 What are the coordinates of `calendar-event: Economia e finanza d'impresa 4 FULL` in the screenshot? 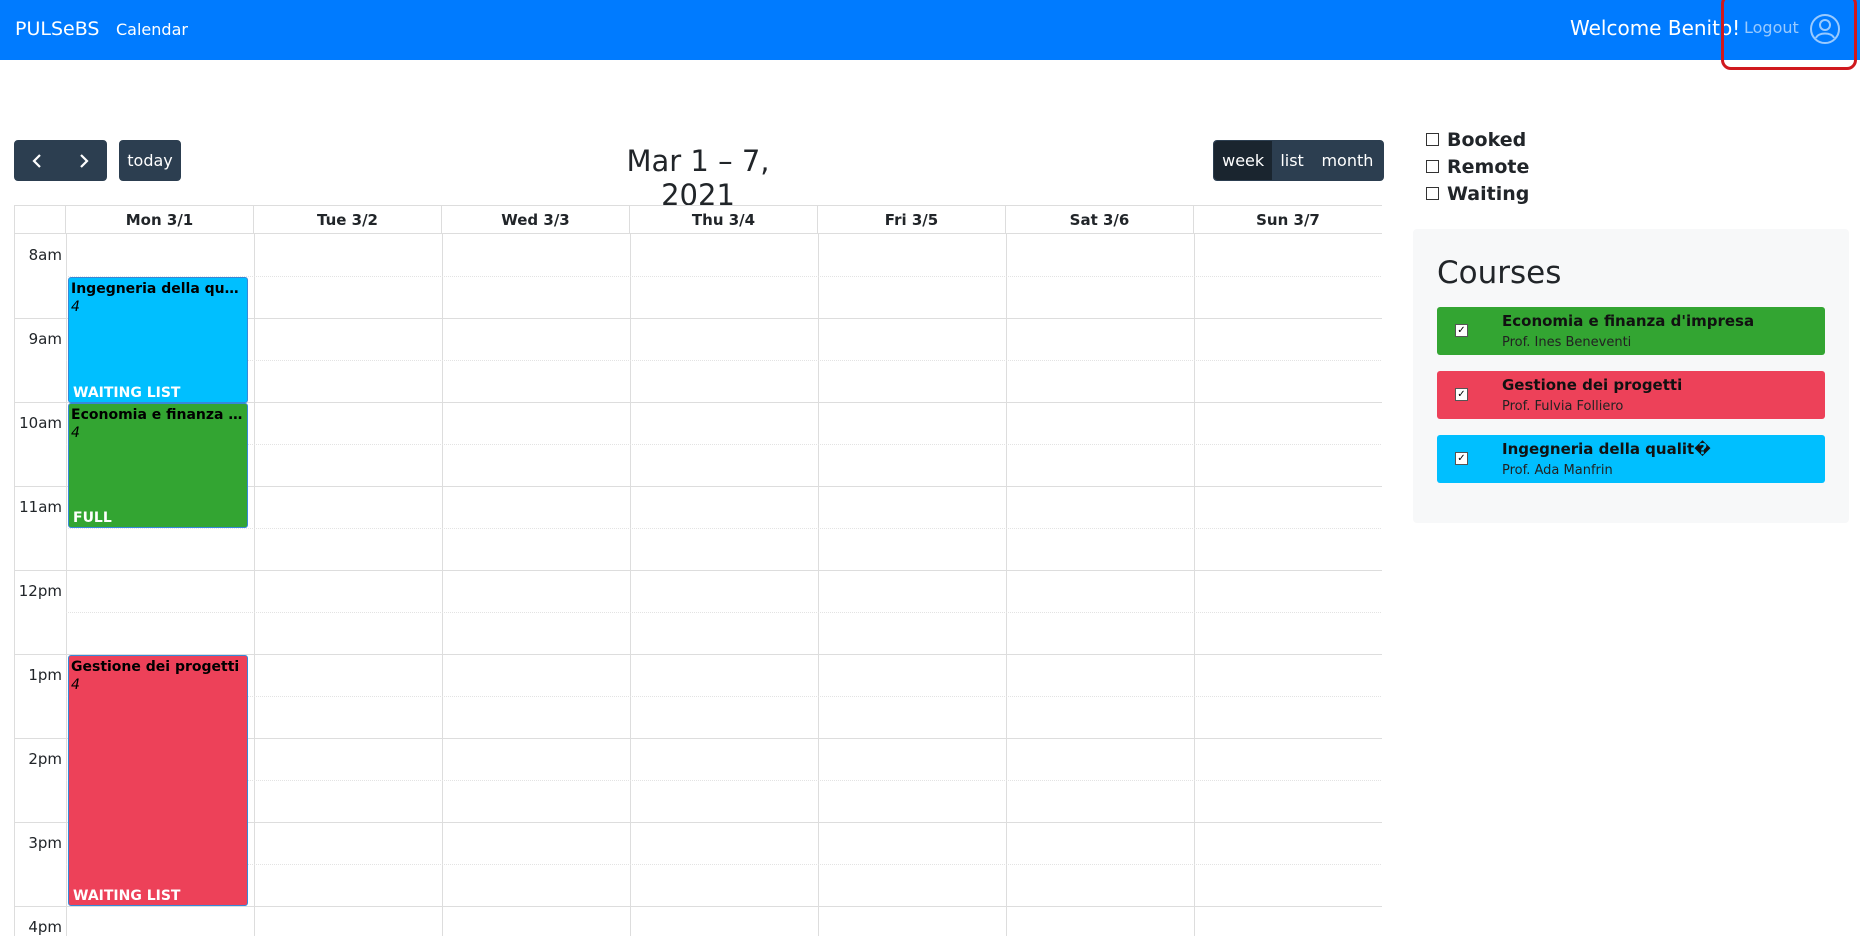 It's located at (158, 465).